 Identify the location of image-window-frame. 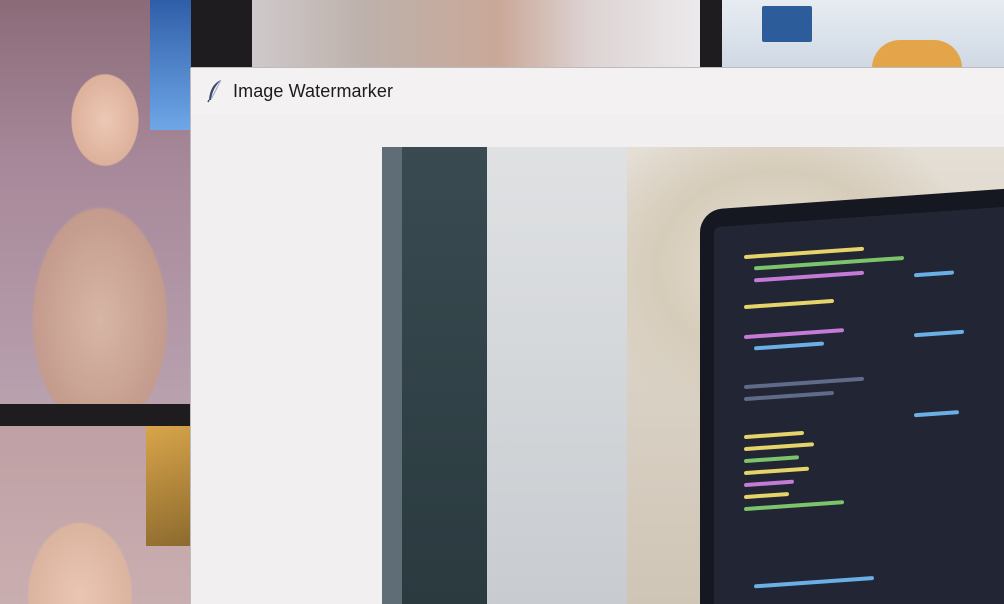
(392, 375).